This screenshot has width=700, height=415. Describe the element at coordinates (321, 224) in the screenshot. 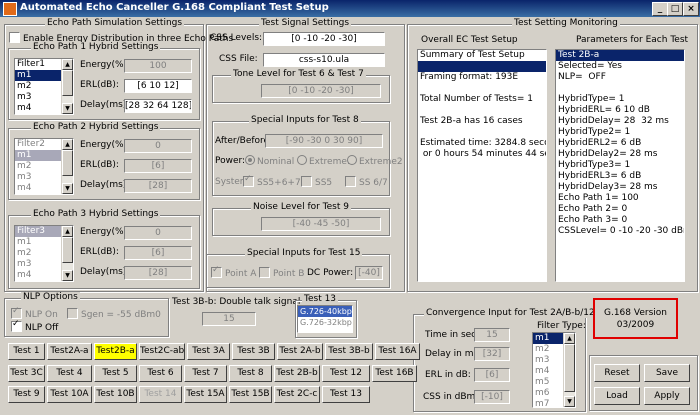

I see `noise-input: [-40 -45 -50]` at that location.